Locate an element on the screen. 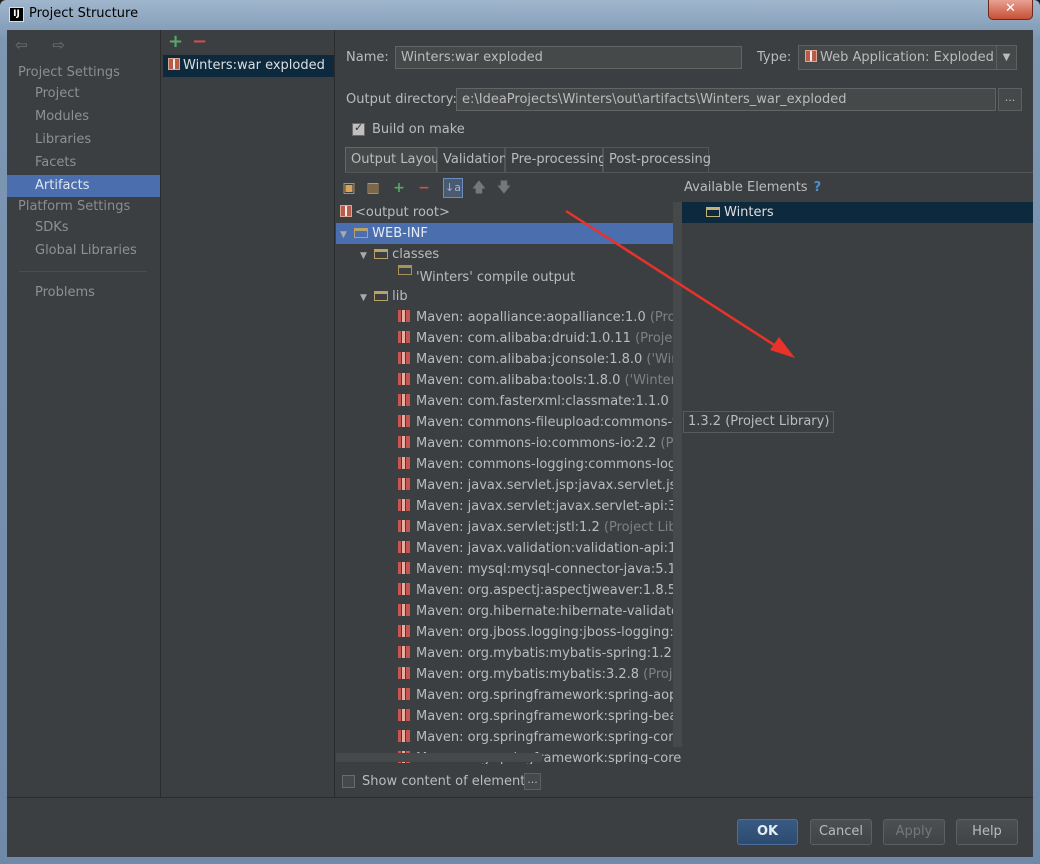  library-name: Maven: javax.servlet:jstl:1.2 is located at coordinates (508, 527).